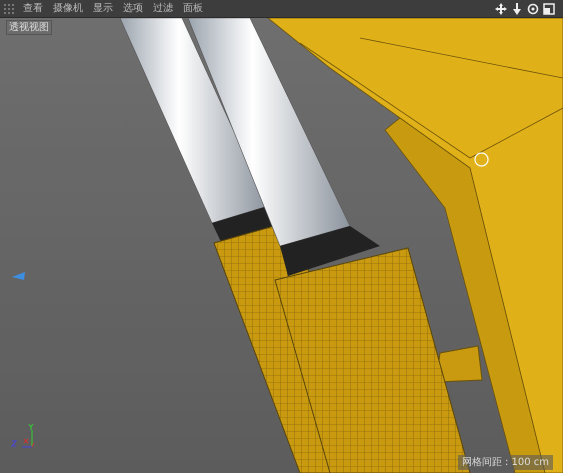 The width and height of the screenshot is (563, 473). Describe the element at coordinates (18, 276) in the screenshot. I see `light-icon` at that location.